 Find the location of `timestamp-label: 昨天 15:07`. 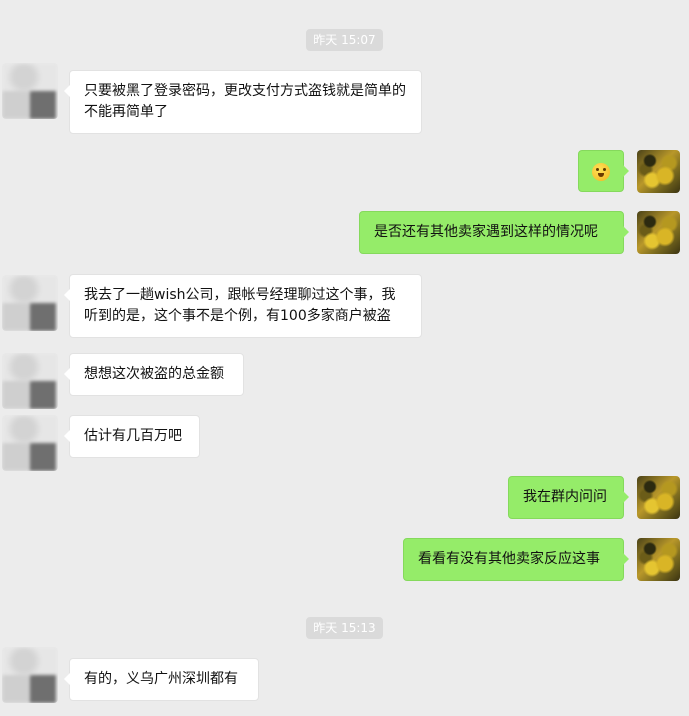

timestamp-label: 昨天 15:07 is located at coordinates (344, 40).